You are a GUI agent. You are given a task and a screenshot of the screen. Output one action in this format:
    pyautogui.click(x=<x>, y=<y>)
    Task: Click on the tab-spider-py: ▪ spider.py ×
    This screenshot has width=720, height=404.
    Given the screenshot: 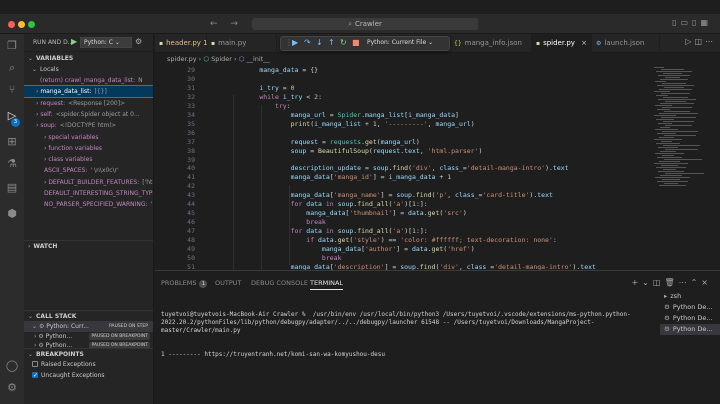 What is the action you would take?
    pyautogui.click(x=562, y=43)
    